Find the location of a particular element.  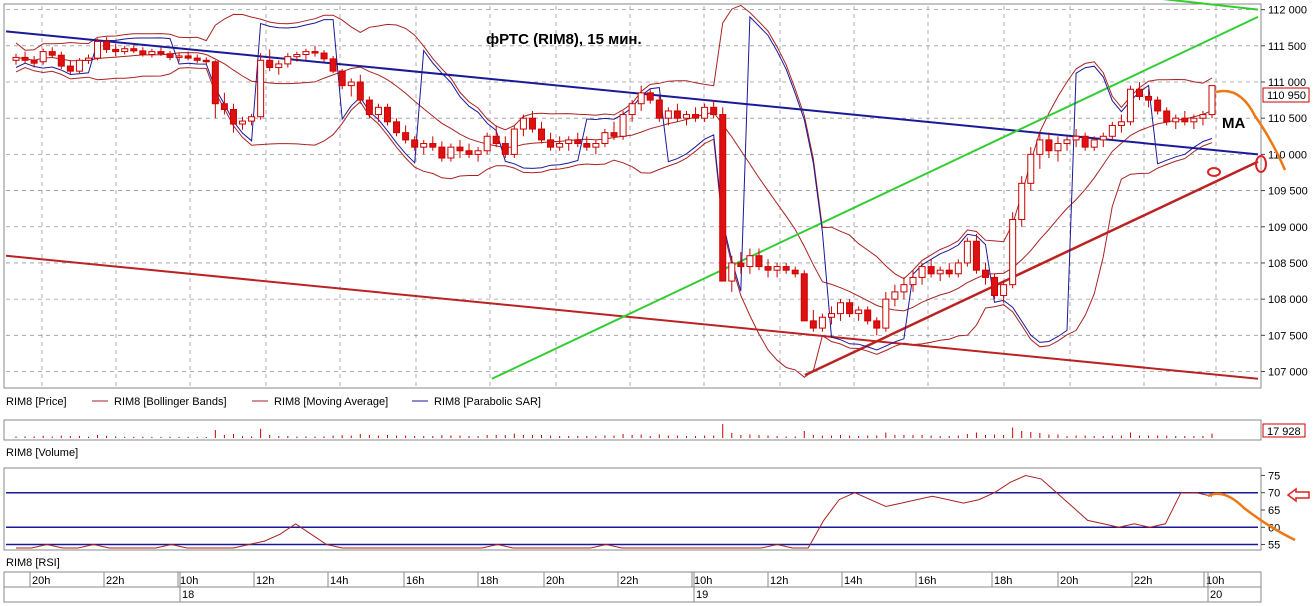

price-tick-label: 110 000 is located at coordinates (1287, 155).